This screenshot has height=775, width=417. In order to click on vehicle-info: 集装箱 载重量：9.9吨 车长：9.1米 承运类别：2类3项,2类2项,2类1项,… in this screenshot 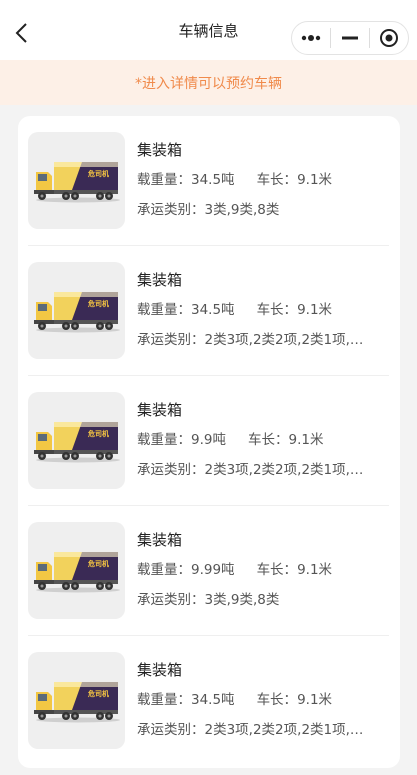, I will do `click(263, 440)`.